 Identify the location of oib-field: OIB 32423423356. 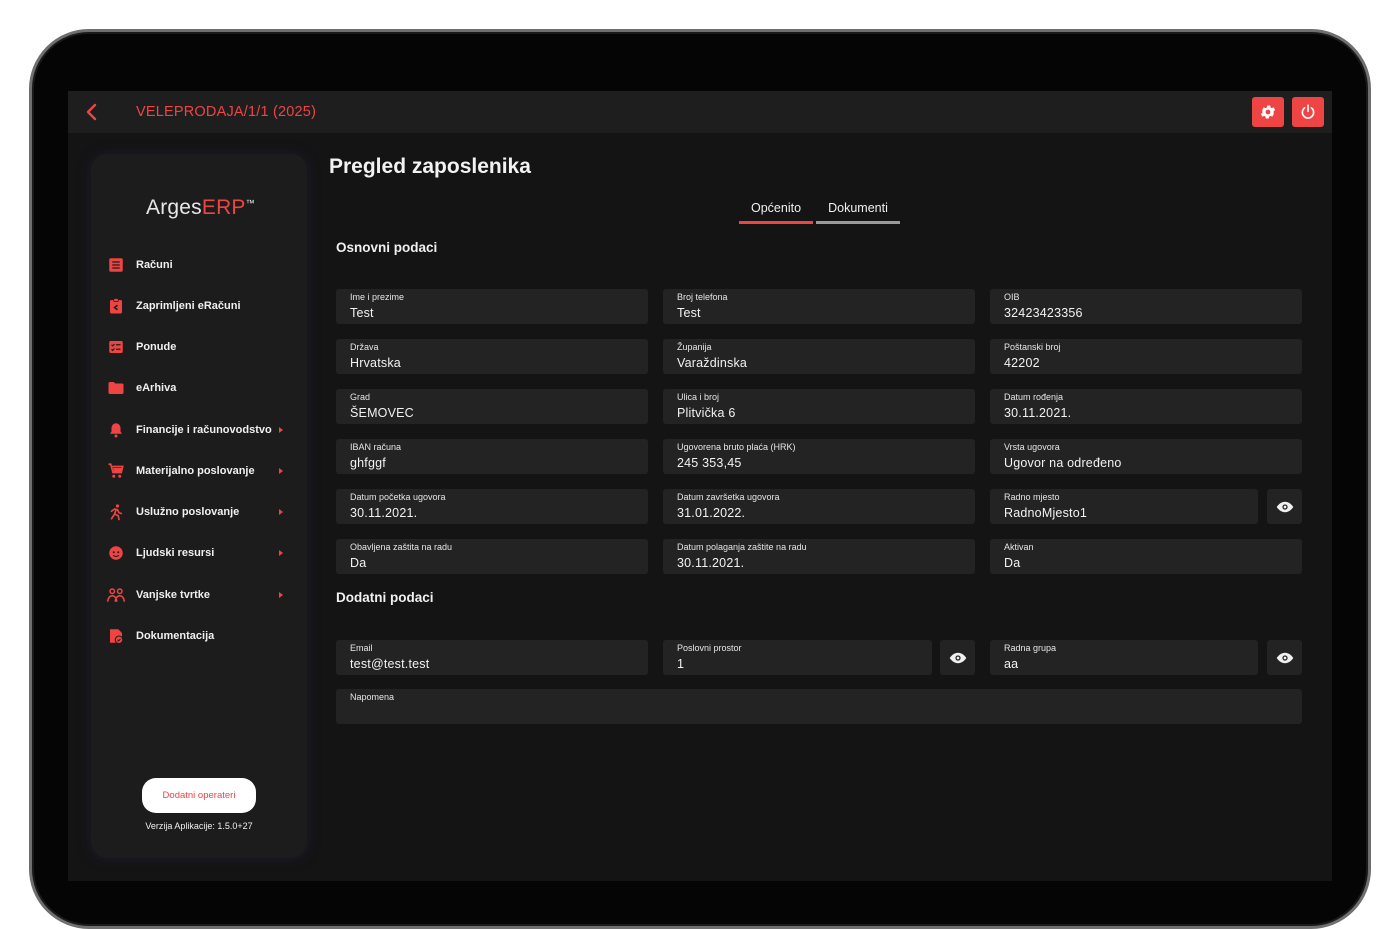
(1146, 306).